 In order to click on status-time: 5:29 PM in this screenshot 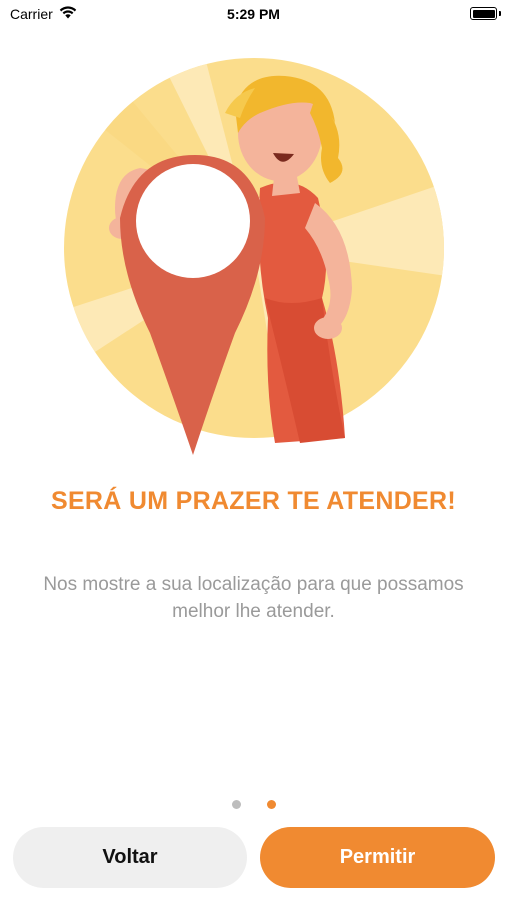, I will do `click(253, 14)`.